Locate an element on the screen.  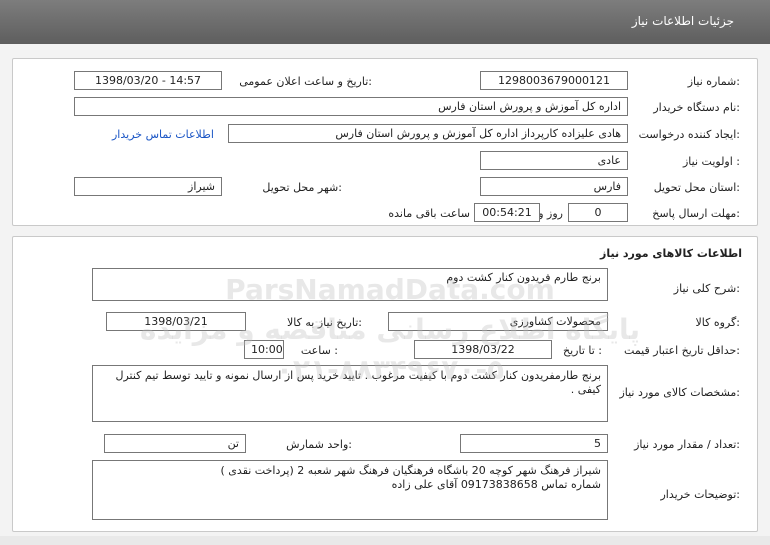
buyer-org-field: اداره کل آموزش و پرورش استان فارس is located at coordinates (351, 106).